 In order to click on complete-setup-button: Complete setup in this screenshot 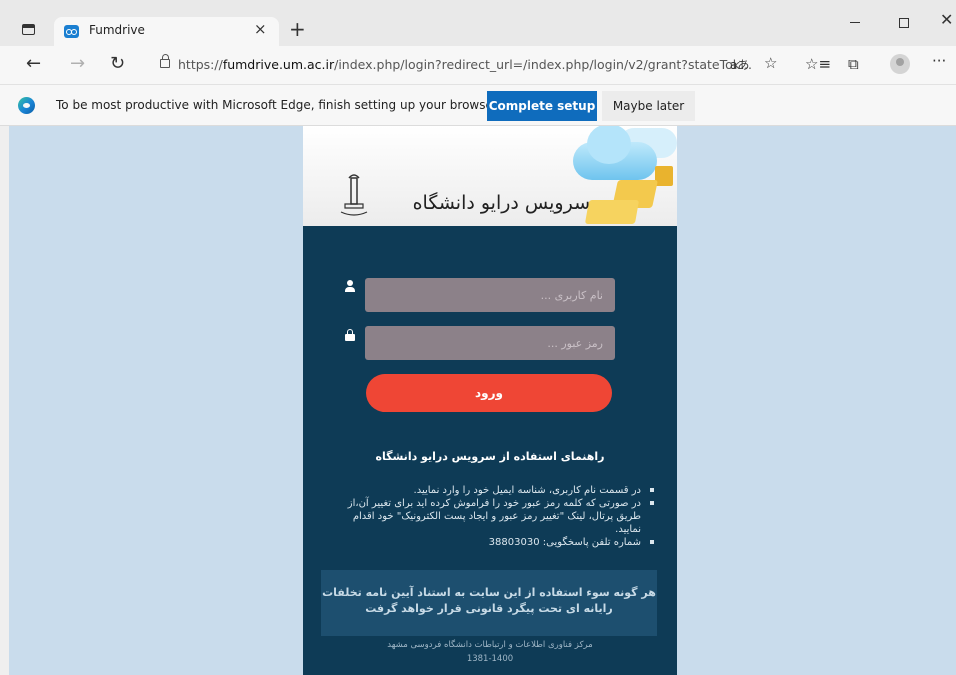, I will do `click(542, 106)`.